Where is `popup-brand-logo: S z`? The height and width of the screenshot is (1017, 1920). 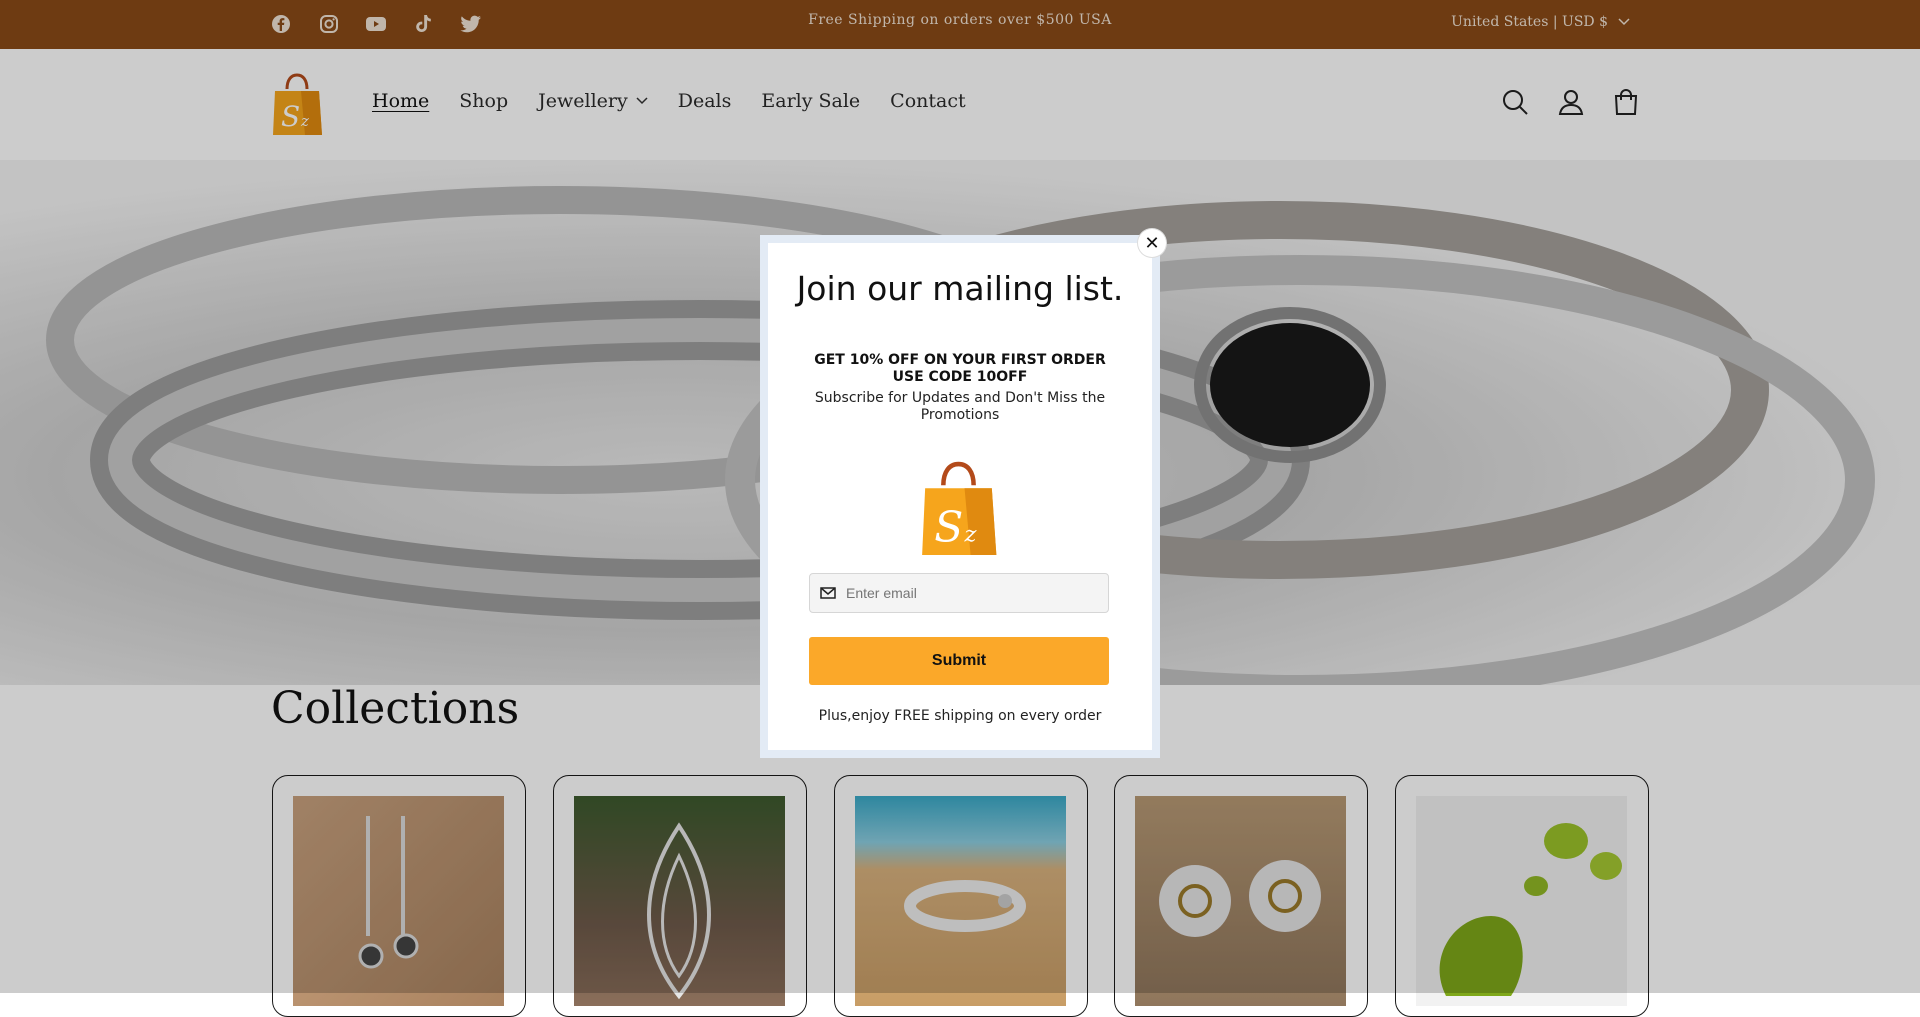 popup-brand-logo: S z is located at coordinates (960, 508).